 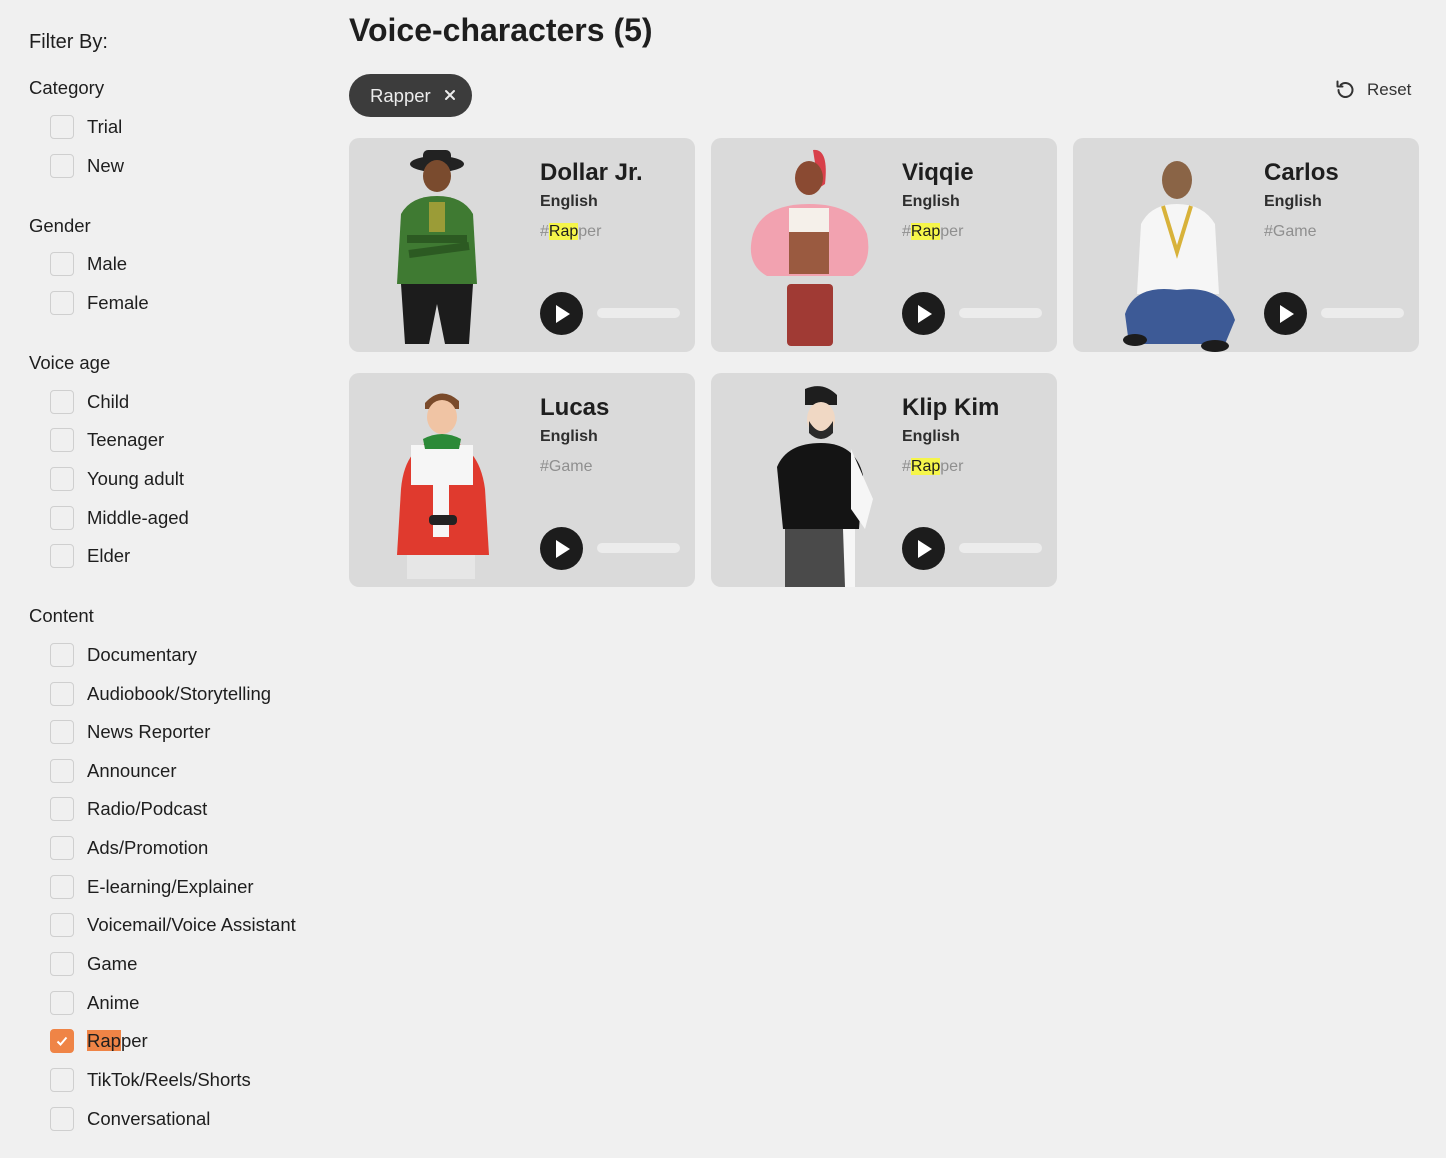 What do you see at coordinates (410, 95) in the screenshot?
I see `active-filter-chip: Rapper` at bounding box center [410, 95].